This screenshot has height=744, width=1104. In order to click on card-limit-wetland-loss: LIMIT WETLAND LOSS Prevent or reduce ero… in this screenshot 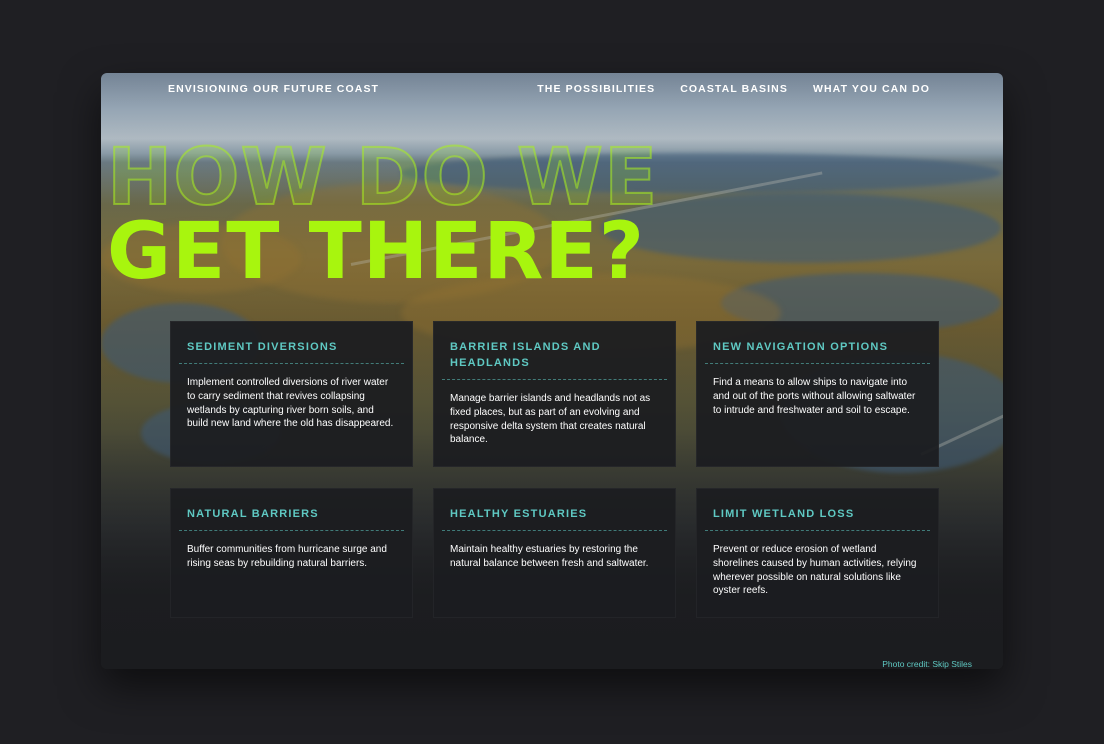, I will do `click(817, 553)`.